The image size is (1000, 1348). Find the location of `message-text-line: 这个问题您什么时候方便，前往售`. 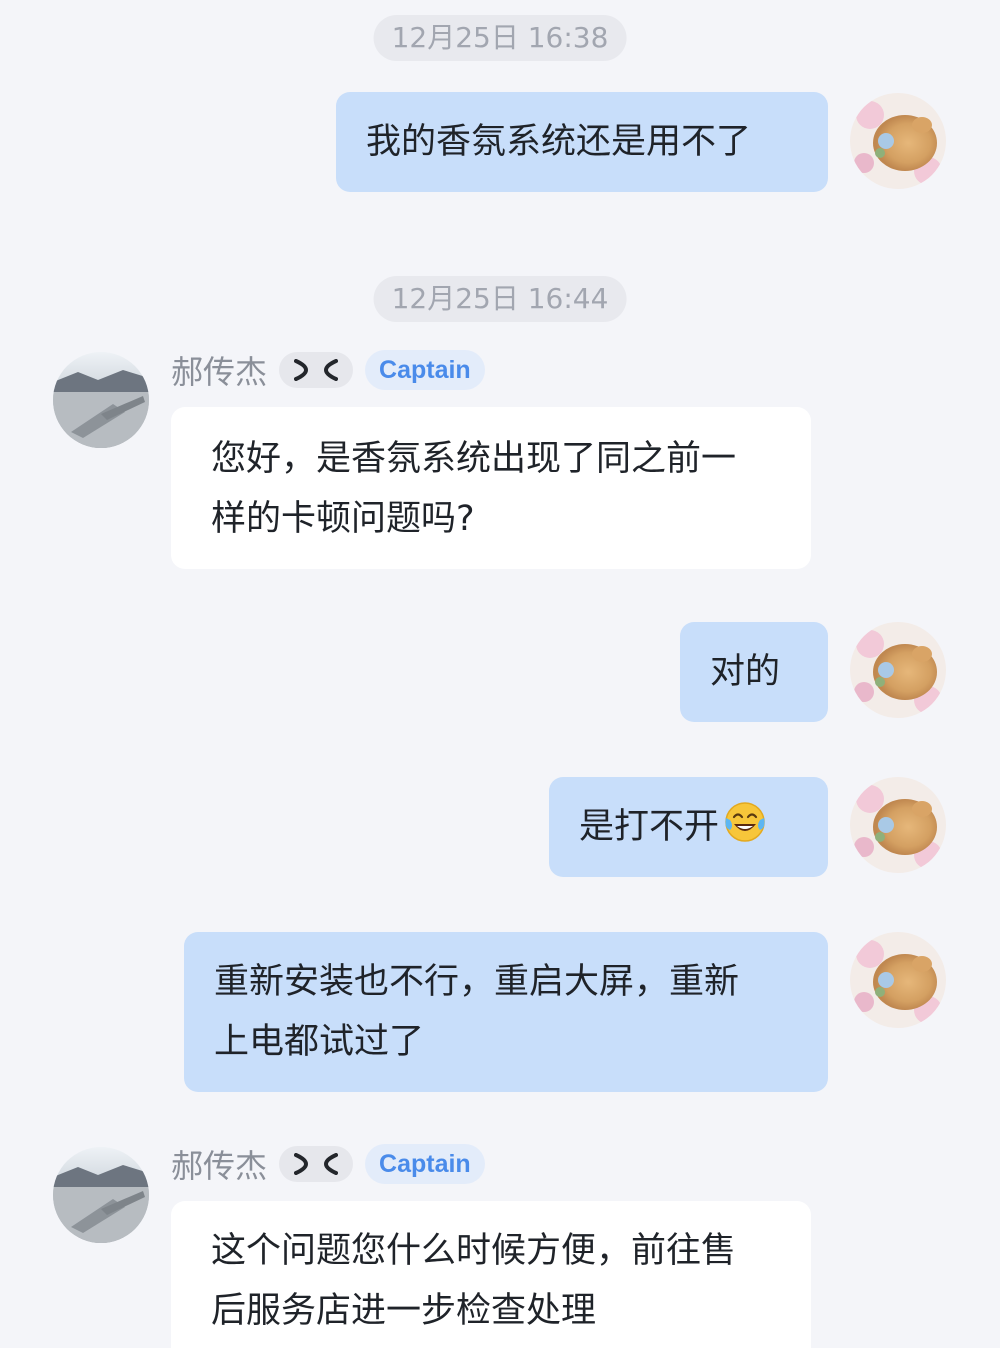

message-text-line: 这个问题您什么时候方便，前往售 is located at coordinates (474, 1251).